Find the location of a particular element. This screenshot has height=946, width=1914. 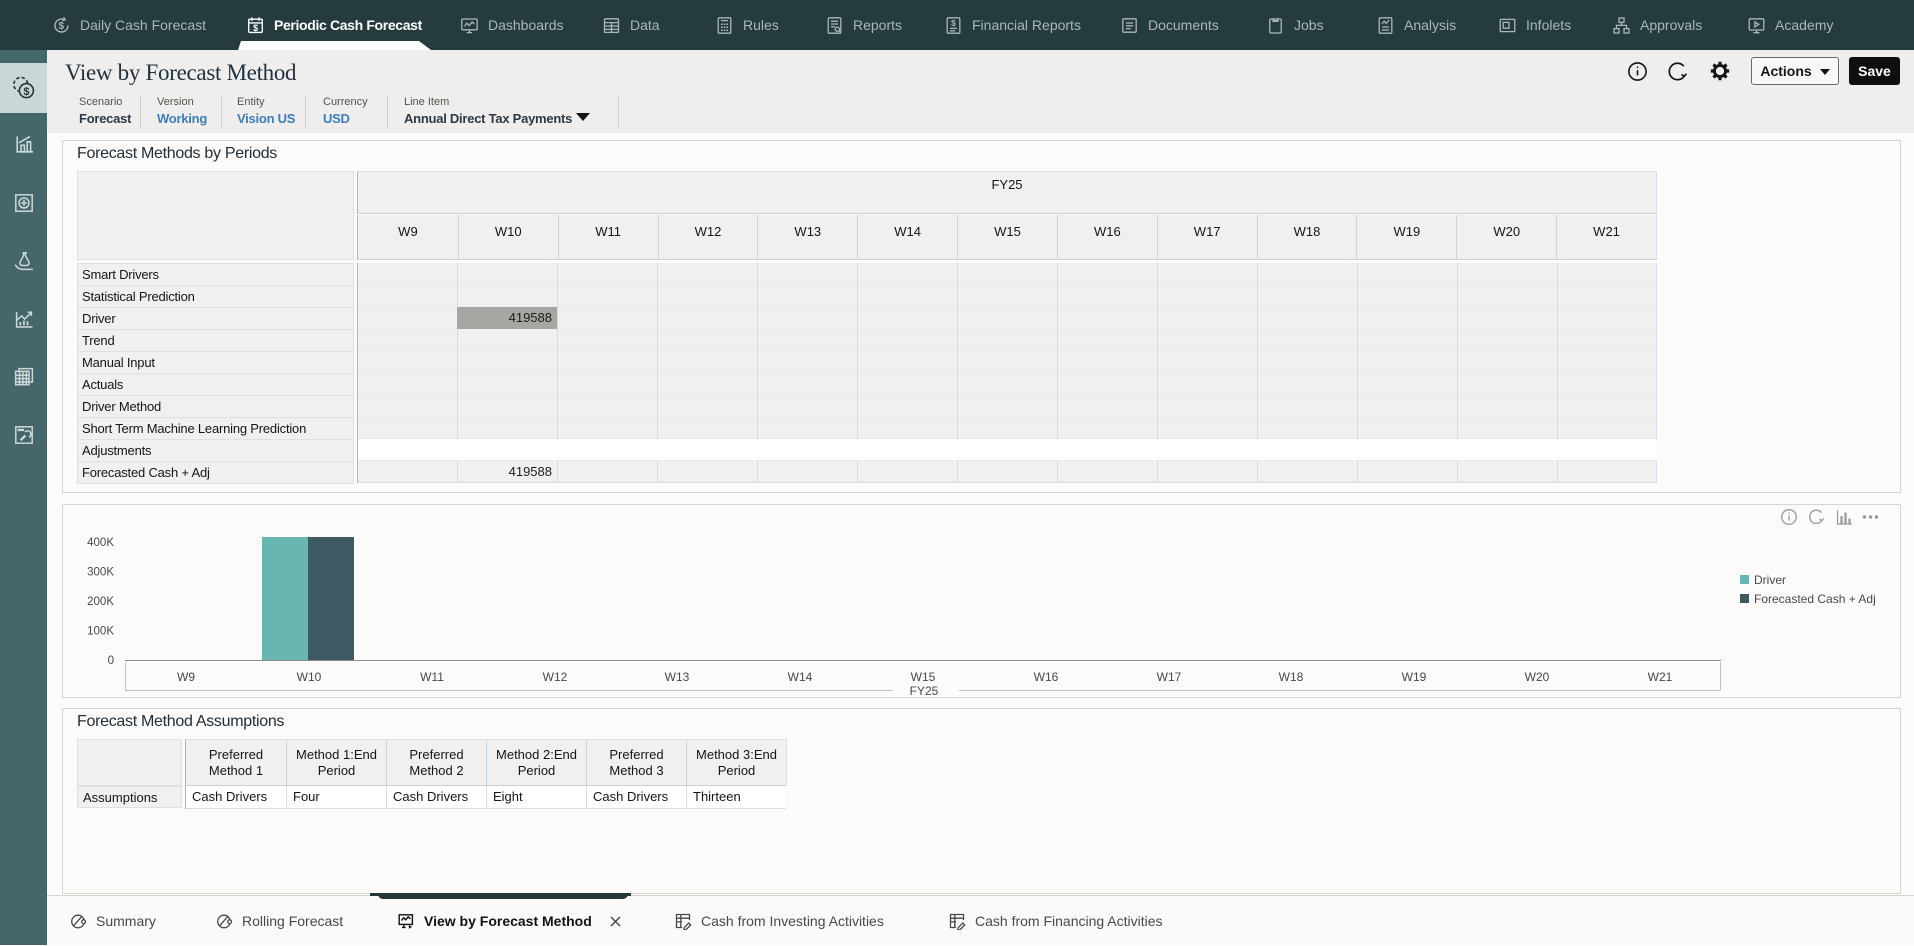

svg-text: W9 is located at coordinates (186, 677).